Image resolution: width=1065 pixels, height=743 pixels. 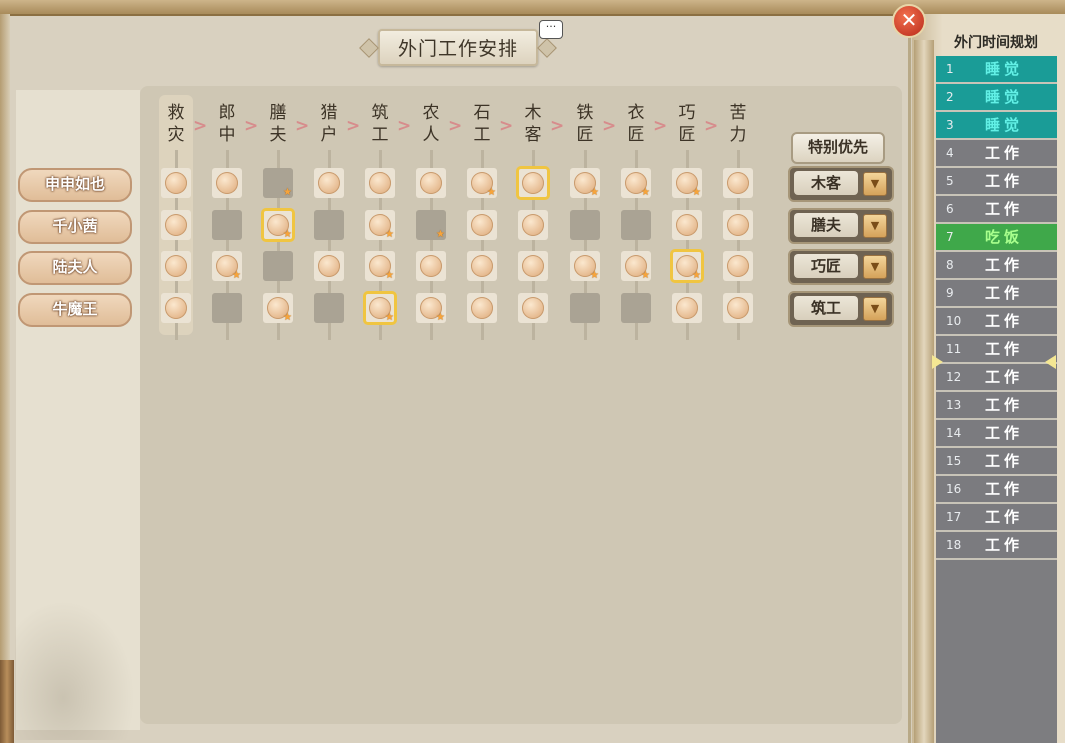 I want to click on worker-name: 陆夫人, so click(x=75, y=268).